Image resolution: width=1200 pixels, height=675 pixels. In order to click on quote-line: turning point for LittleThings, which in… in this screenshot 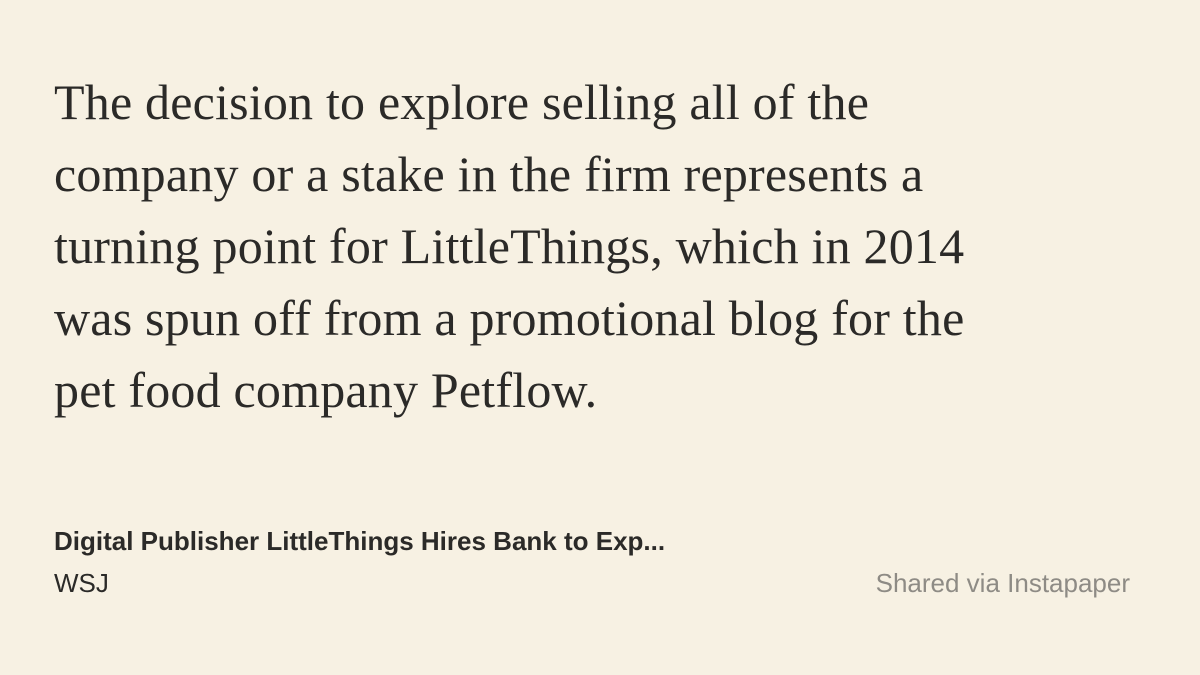, I will do `click(509, 246)`.